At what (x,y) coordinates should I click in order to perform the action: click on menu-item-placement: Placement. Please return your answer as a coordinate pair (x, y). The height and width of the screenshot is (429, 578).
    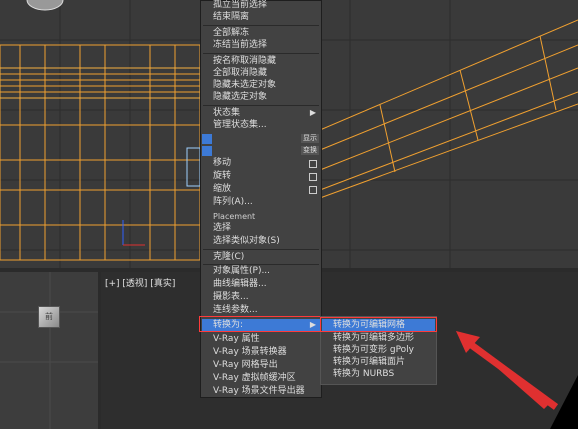
    Looking at the image, I should click on (234, 216).